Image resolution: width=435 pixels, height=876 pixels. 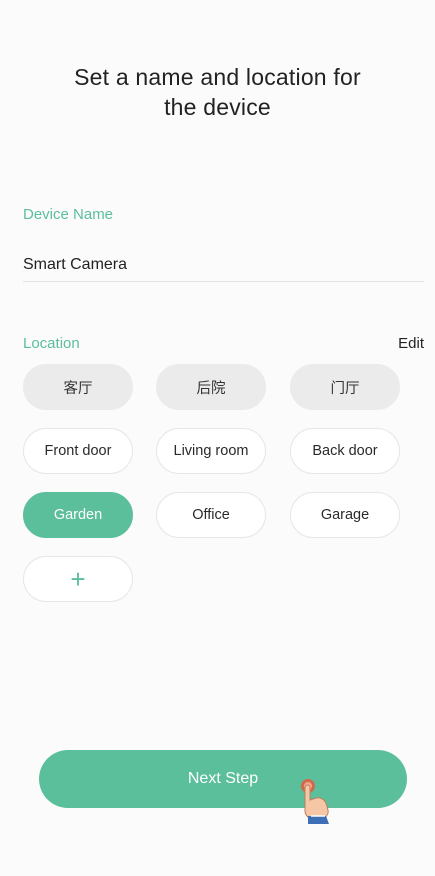 I want to click on device-name-underline, so click(x=223, y=281).